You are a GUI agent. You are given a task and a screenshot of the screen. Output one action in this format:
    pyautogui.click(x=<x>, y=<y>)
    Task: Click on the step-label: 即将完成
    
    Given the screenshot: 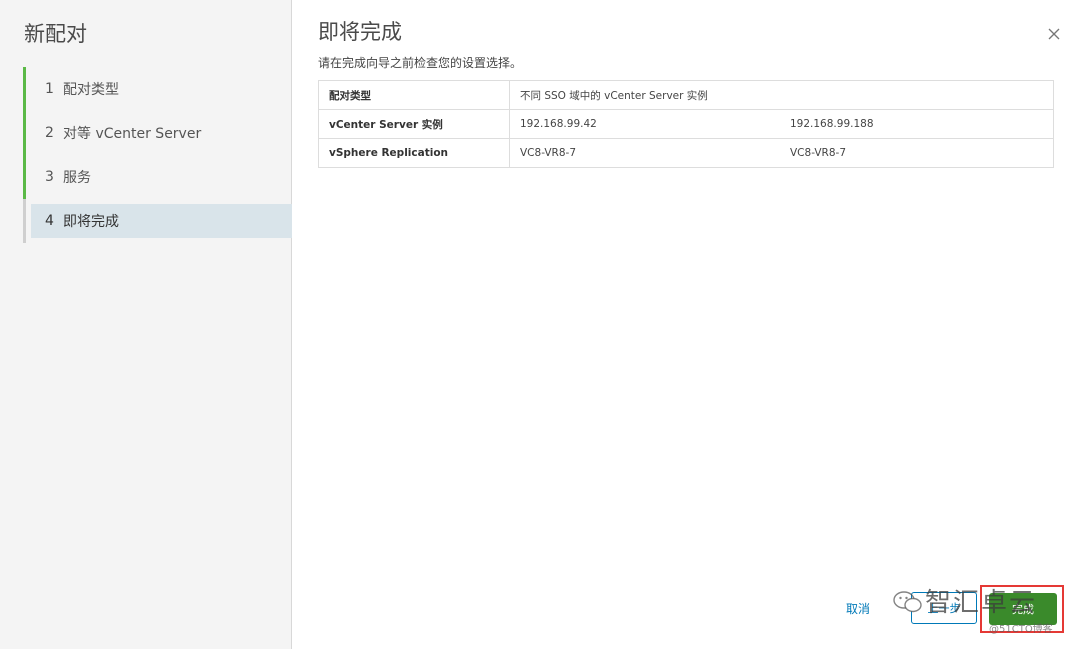 What is the action you would take?
    pyautogui.click(x=91, y=222)
    